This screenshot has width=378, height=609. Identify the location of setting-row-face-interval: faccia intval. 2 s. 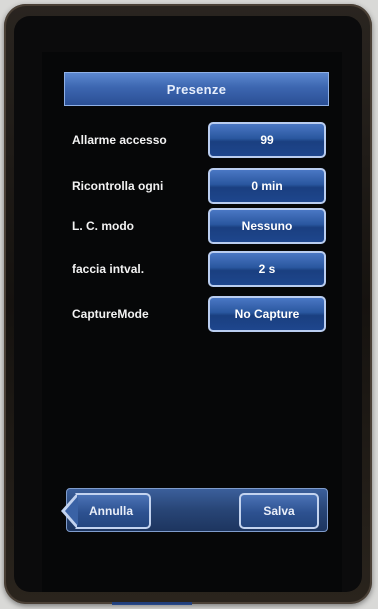
(199, 269).